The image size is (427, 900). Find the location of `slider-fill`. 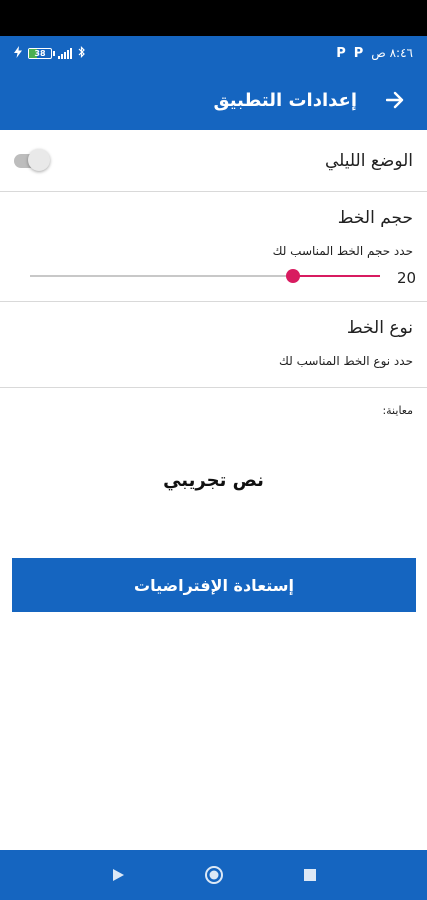

slider-fill is located at coordinates (336, 276).